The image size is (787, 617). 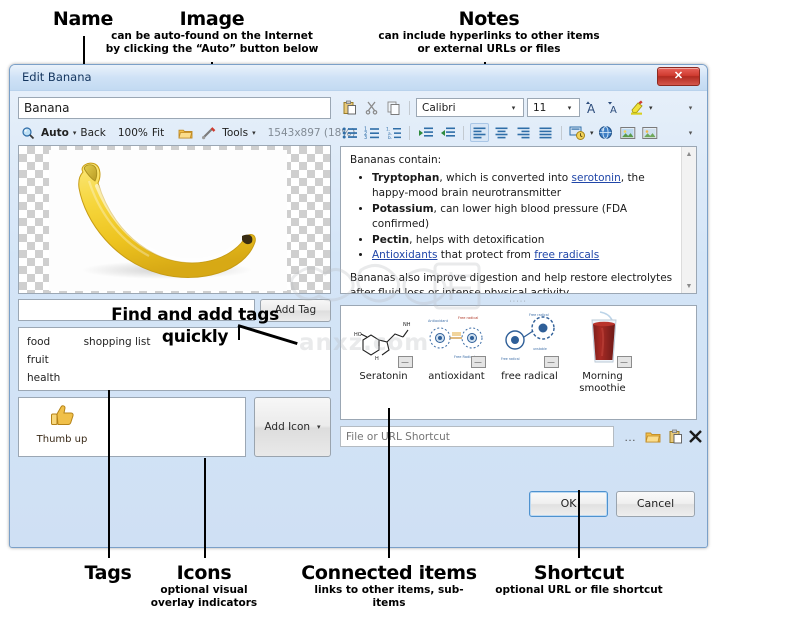 I want to click on svg-text: b., so click(x=390, y=137).